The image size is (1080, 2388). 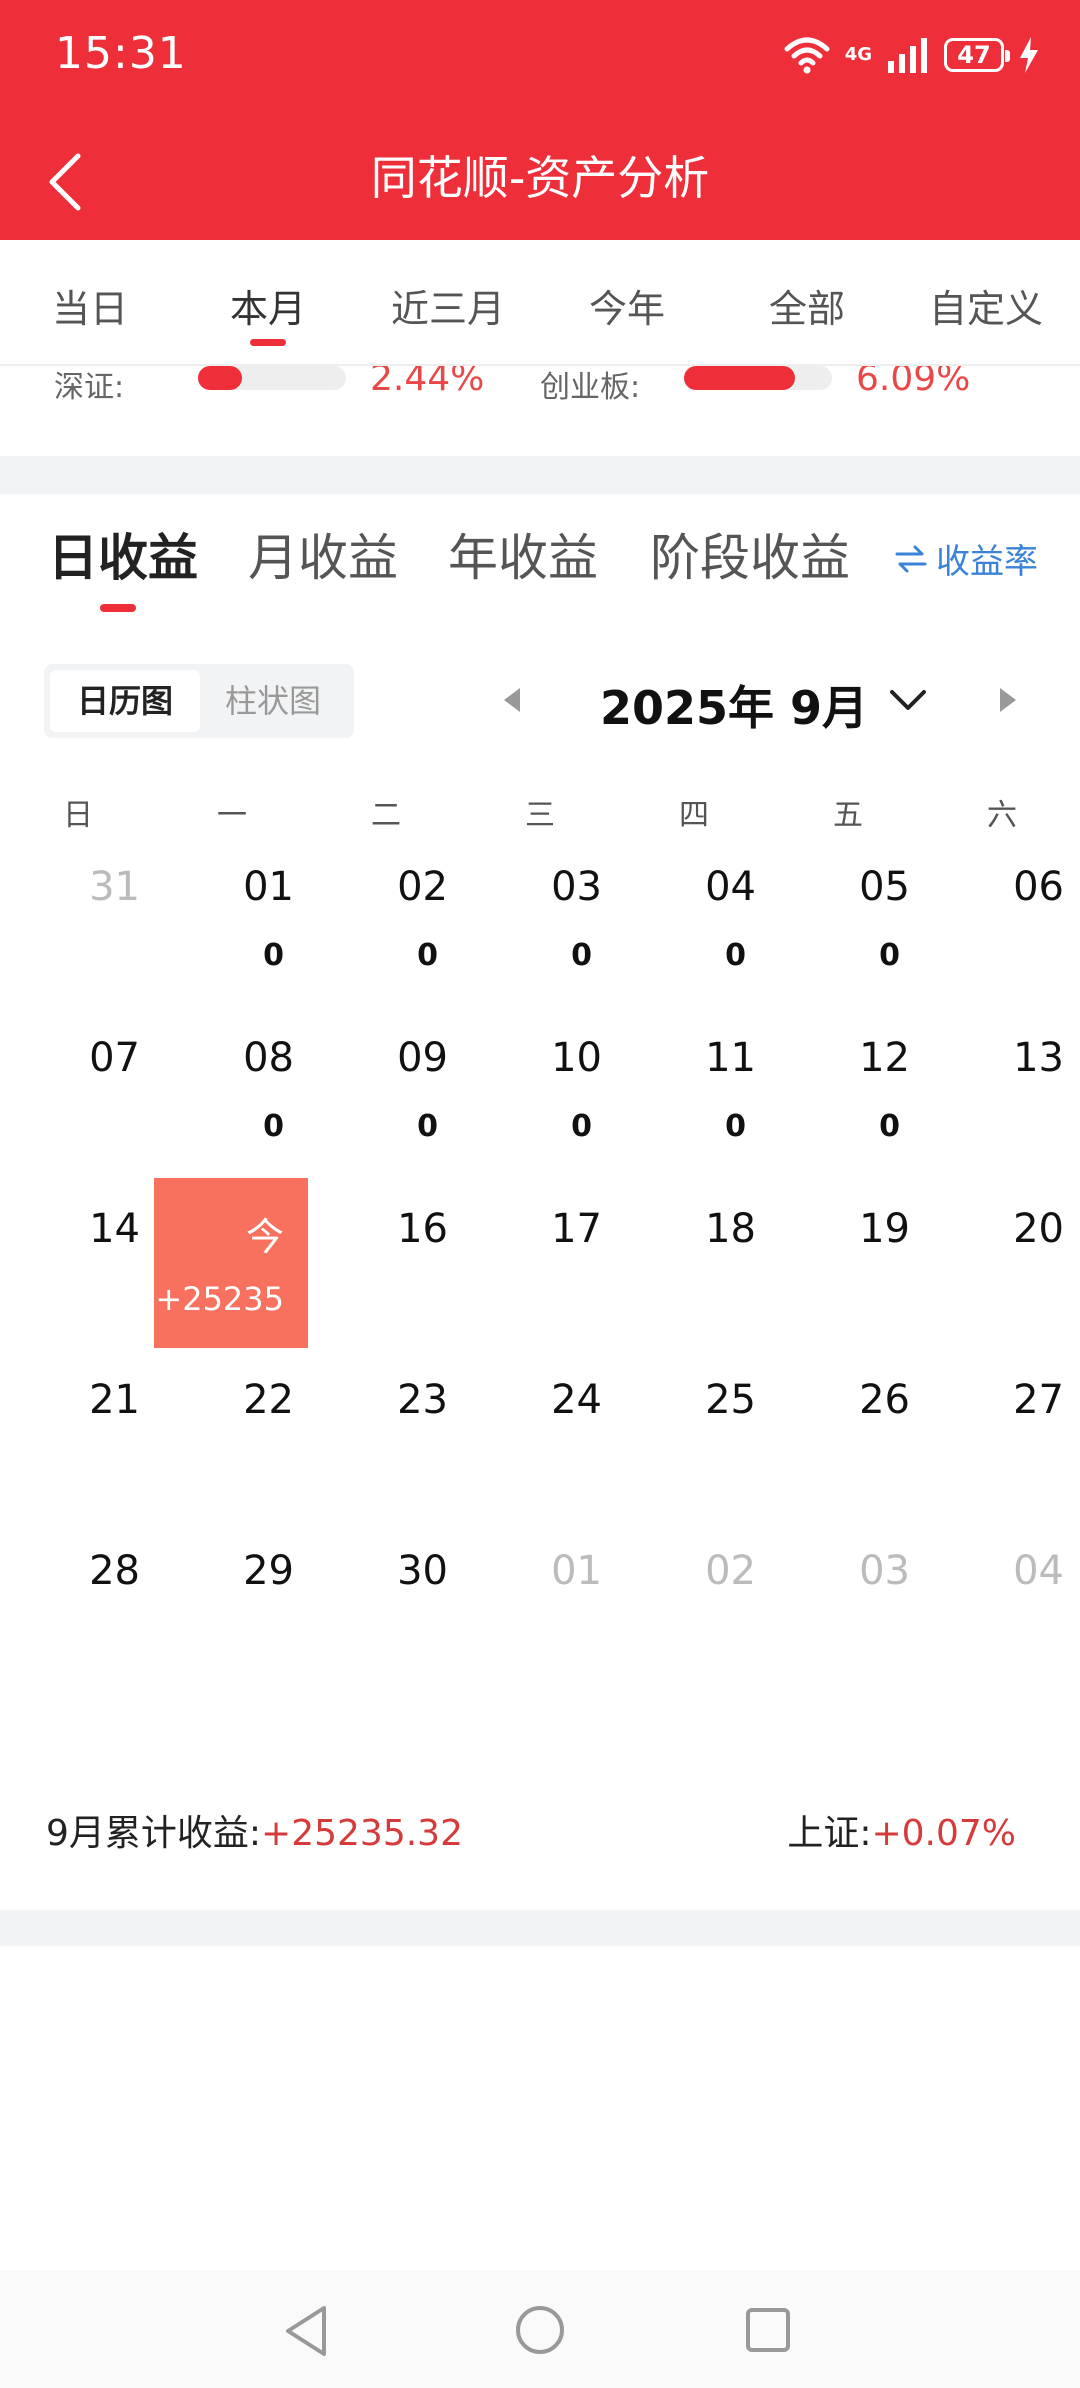 I want to click on day-earnings: +25235, so click(x=219, y=1299).